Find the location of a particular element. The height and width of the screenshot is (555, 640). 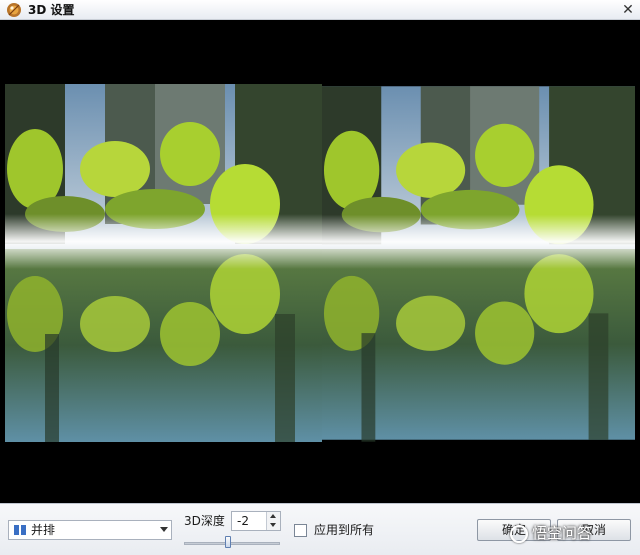

stereo-pair-icon is located at coordinates (20, 530).